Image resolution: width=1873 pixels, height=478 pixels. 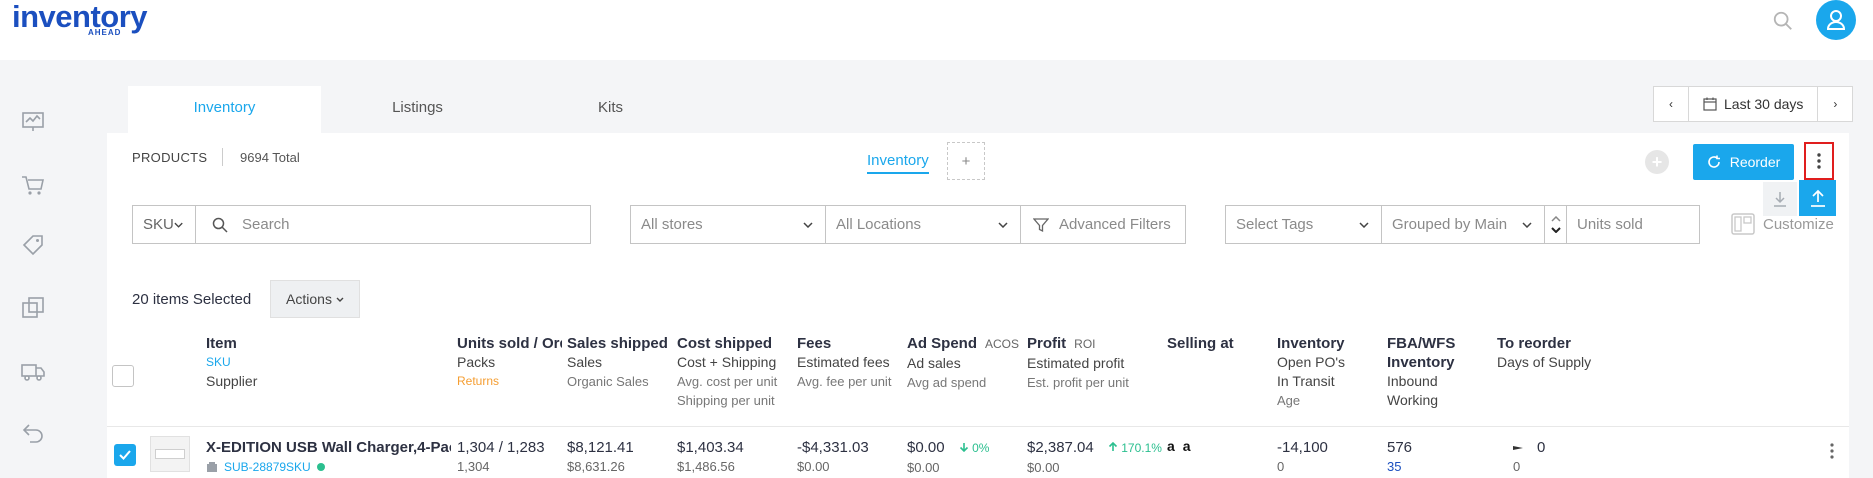 I want to click on fba-value: 576, so click(x=1400, y=447).